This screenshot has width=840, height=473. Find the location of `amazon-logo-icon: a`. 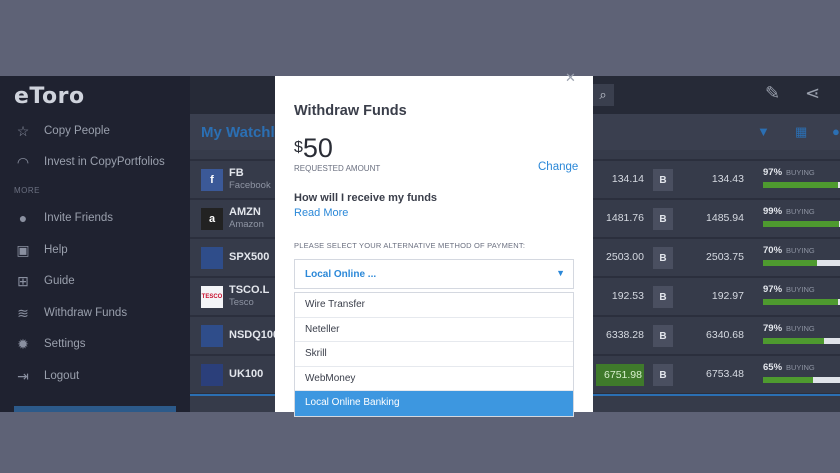

amazon-logo-icon: a is located at coordinates (212, 219).